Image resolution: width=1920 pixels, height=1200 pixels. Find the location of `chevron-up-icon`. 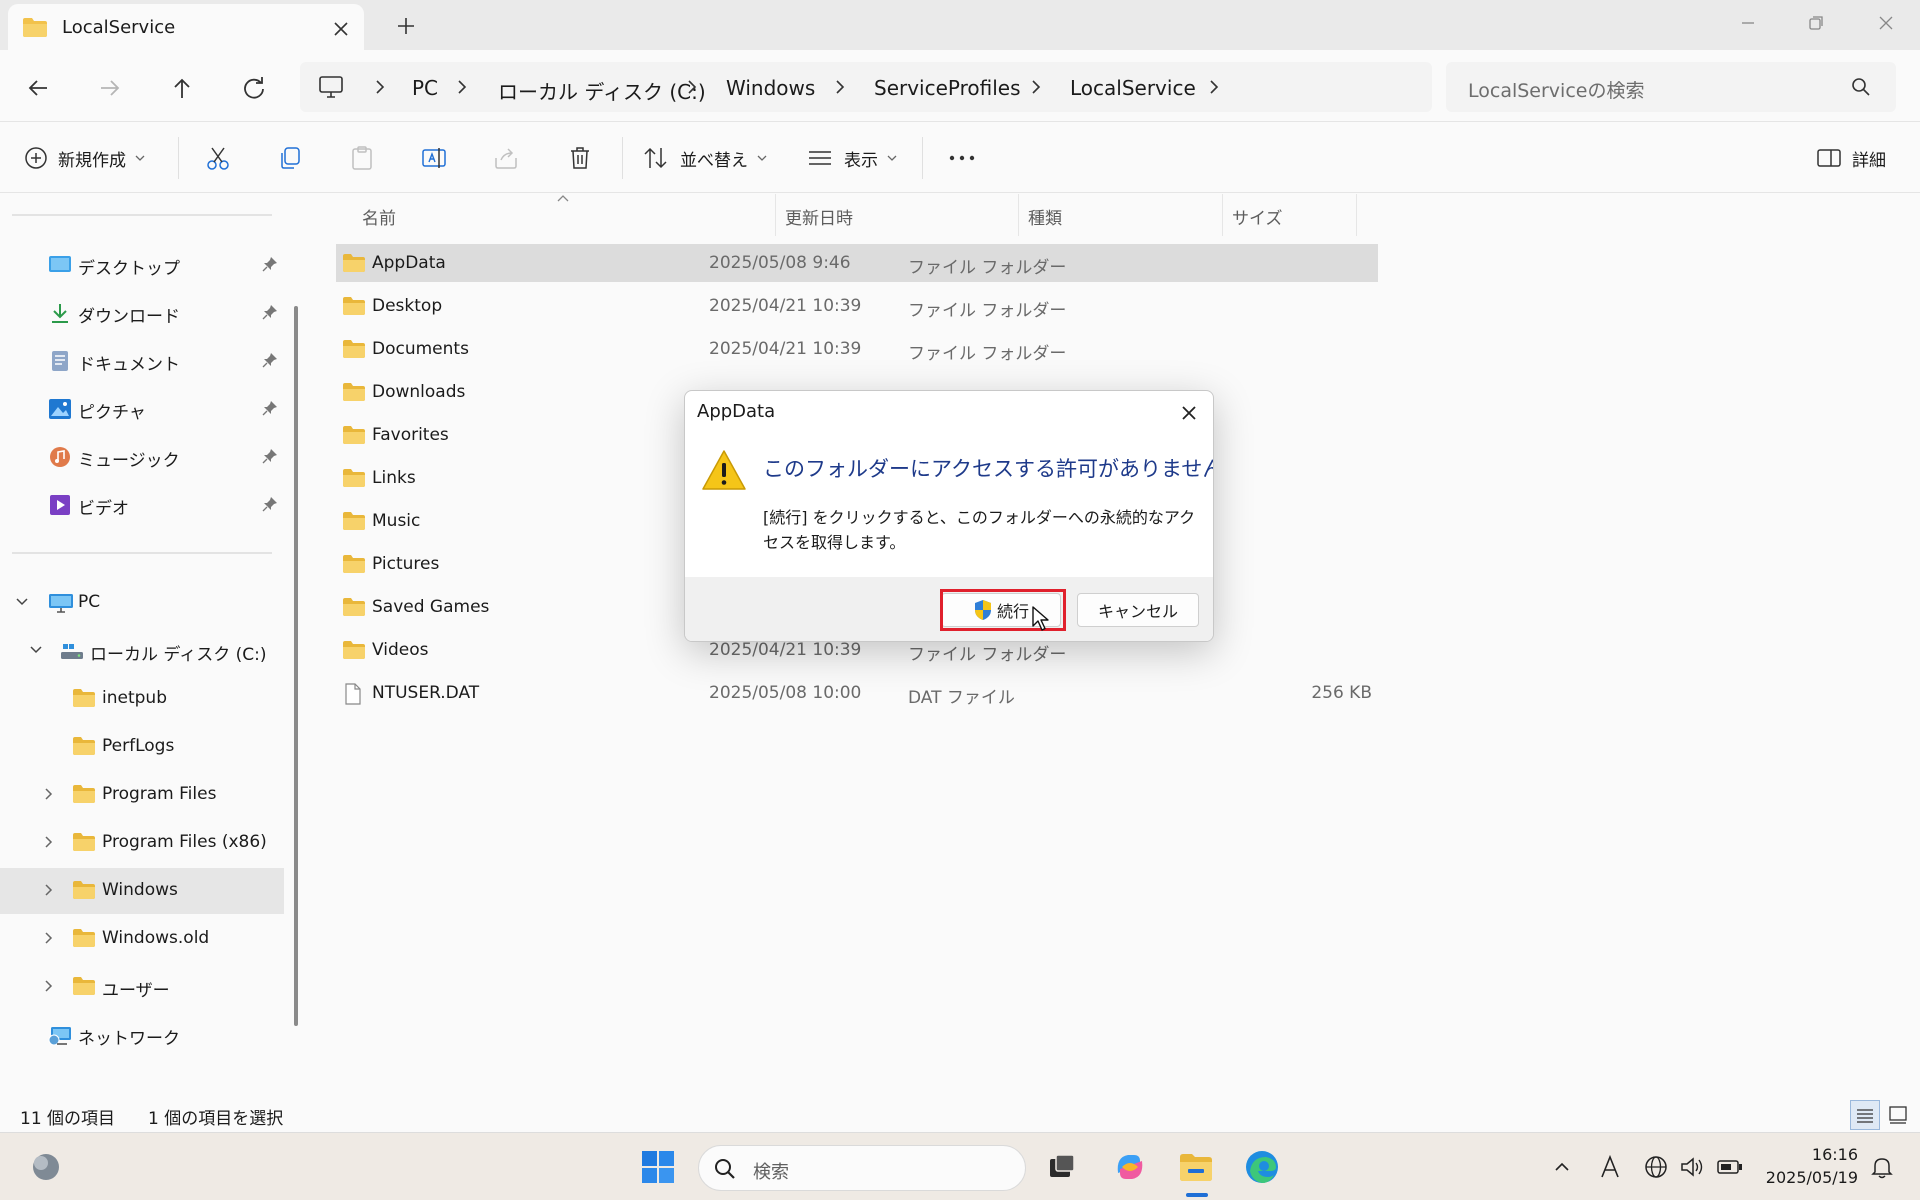

chevron-up-icon is located at coordinates (1562, 1167).